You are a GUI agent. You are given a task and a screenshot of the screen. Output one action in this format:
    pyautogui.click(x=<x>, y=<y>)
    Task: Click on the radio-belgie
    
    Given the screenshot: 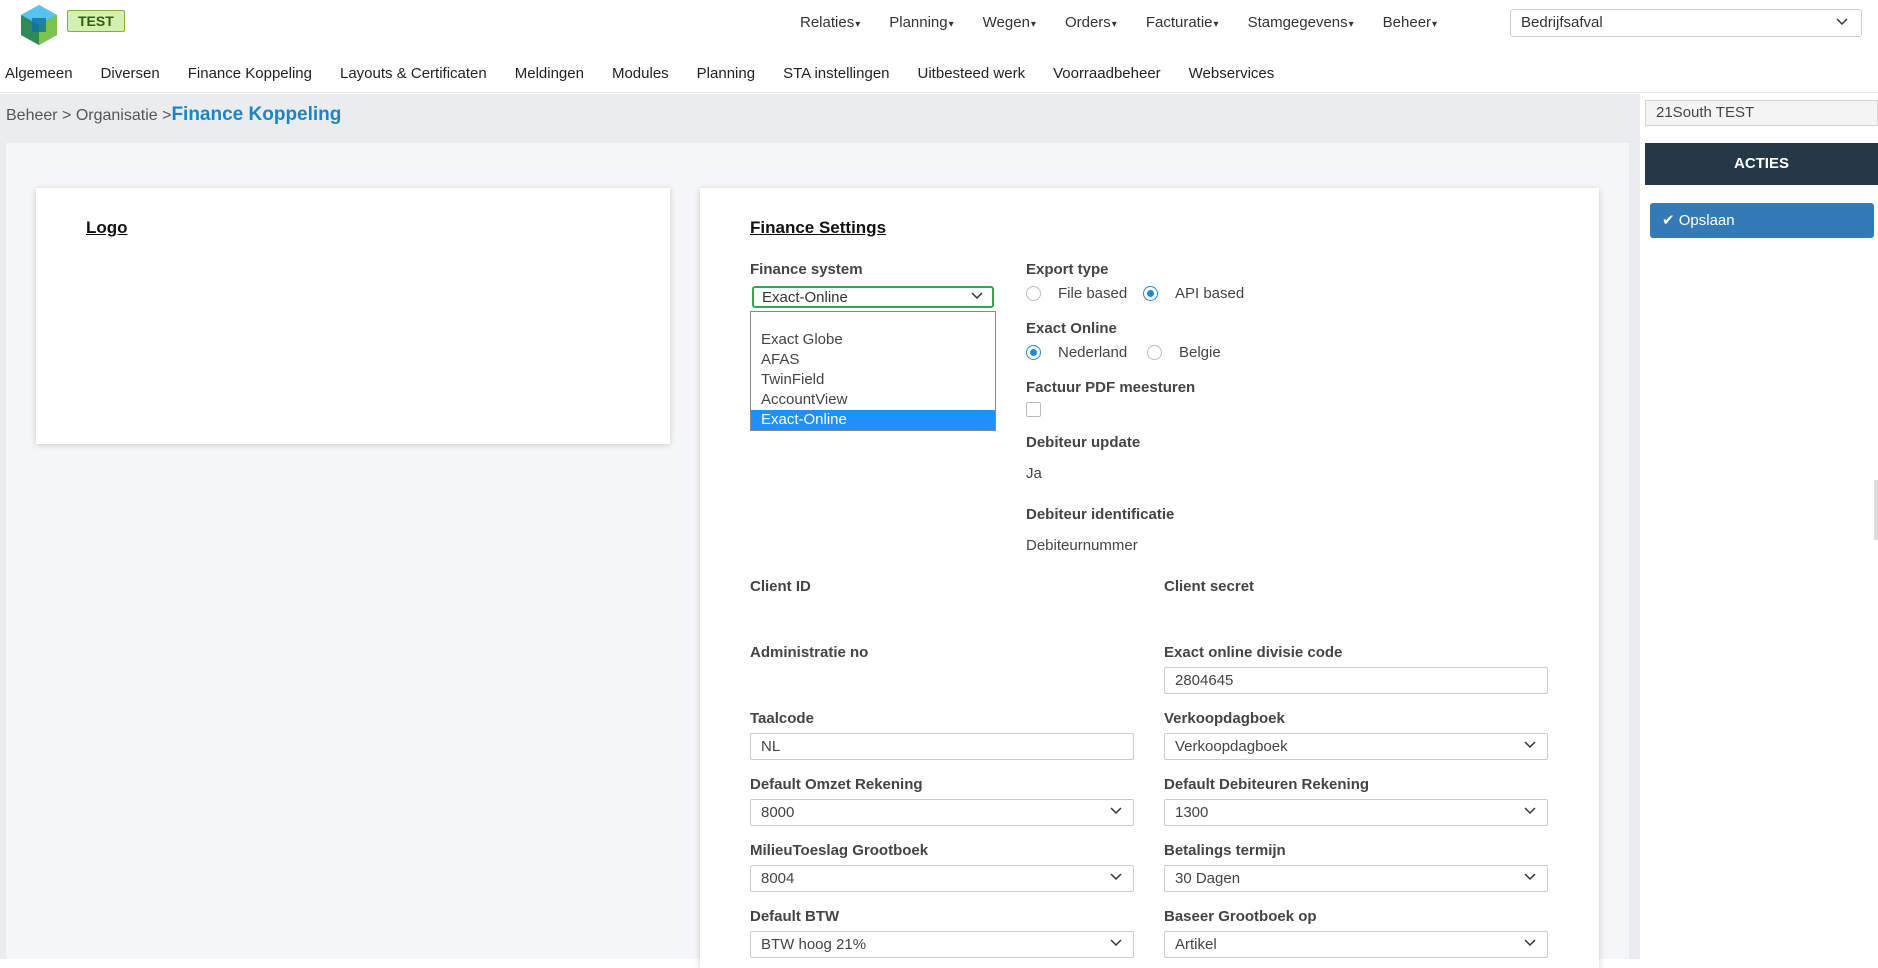 What is the action you would take?
    pyautogui.click(x=1154, y=352)
    